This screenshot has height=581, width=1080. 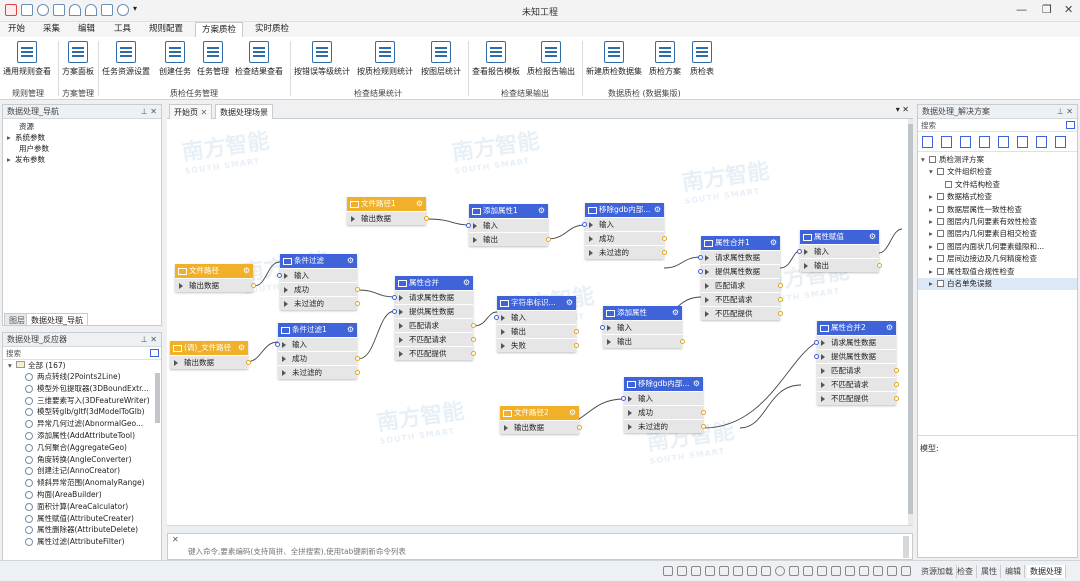 What do you see at coordinates (696, 571) in the screenshot?
I see `zoom-out-icon` at bounding box center [696, 571].